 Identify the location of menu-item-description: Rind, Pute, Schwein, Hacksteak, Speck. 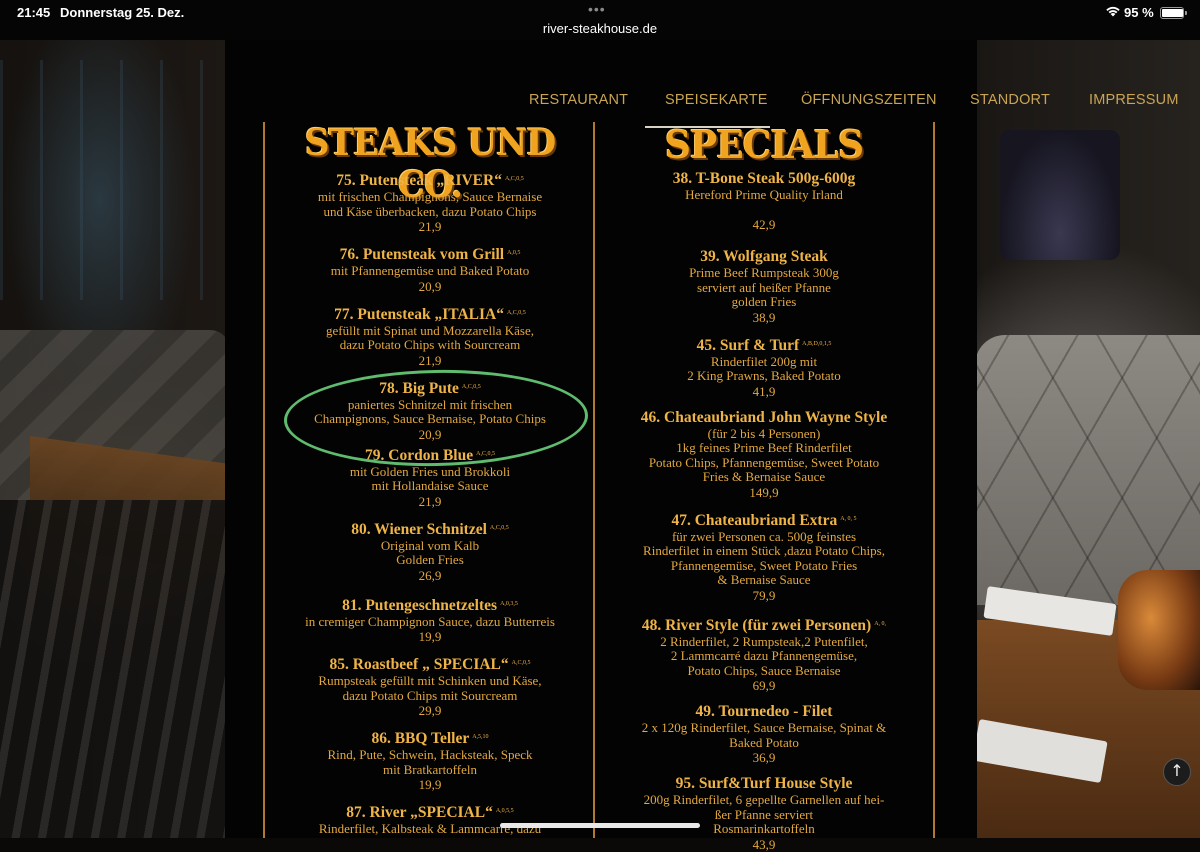
(430, 754).